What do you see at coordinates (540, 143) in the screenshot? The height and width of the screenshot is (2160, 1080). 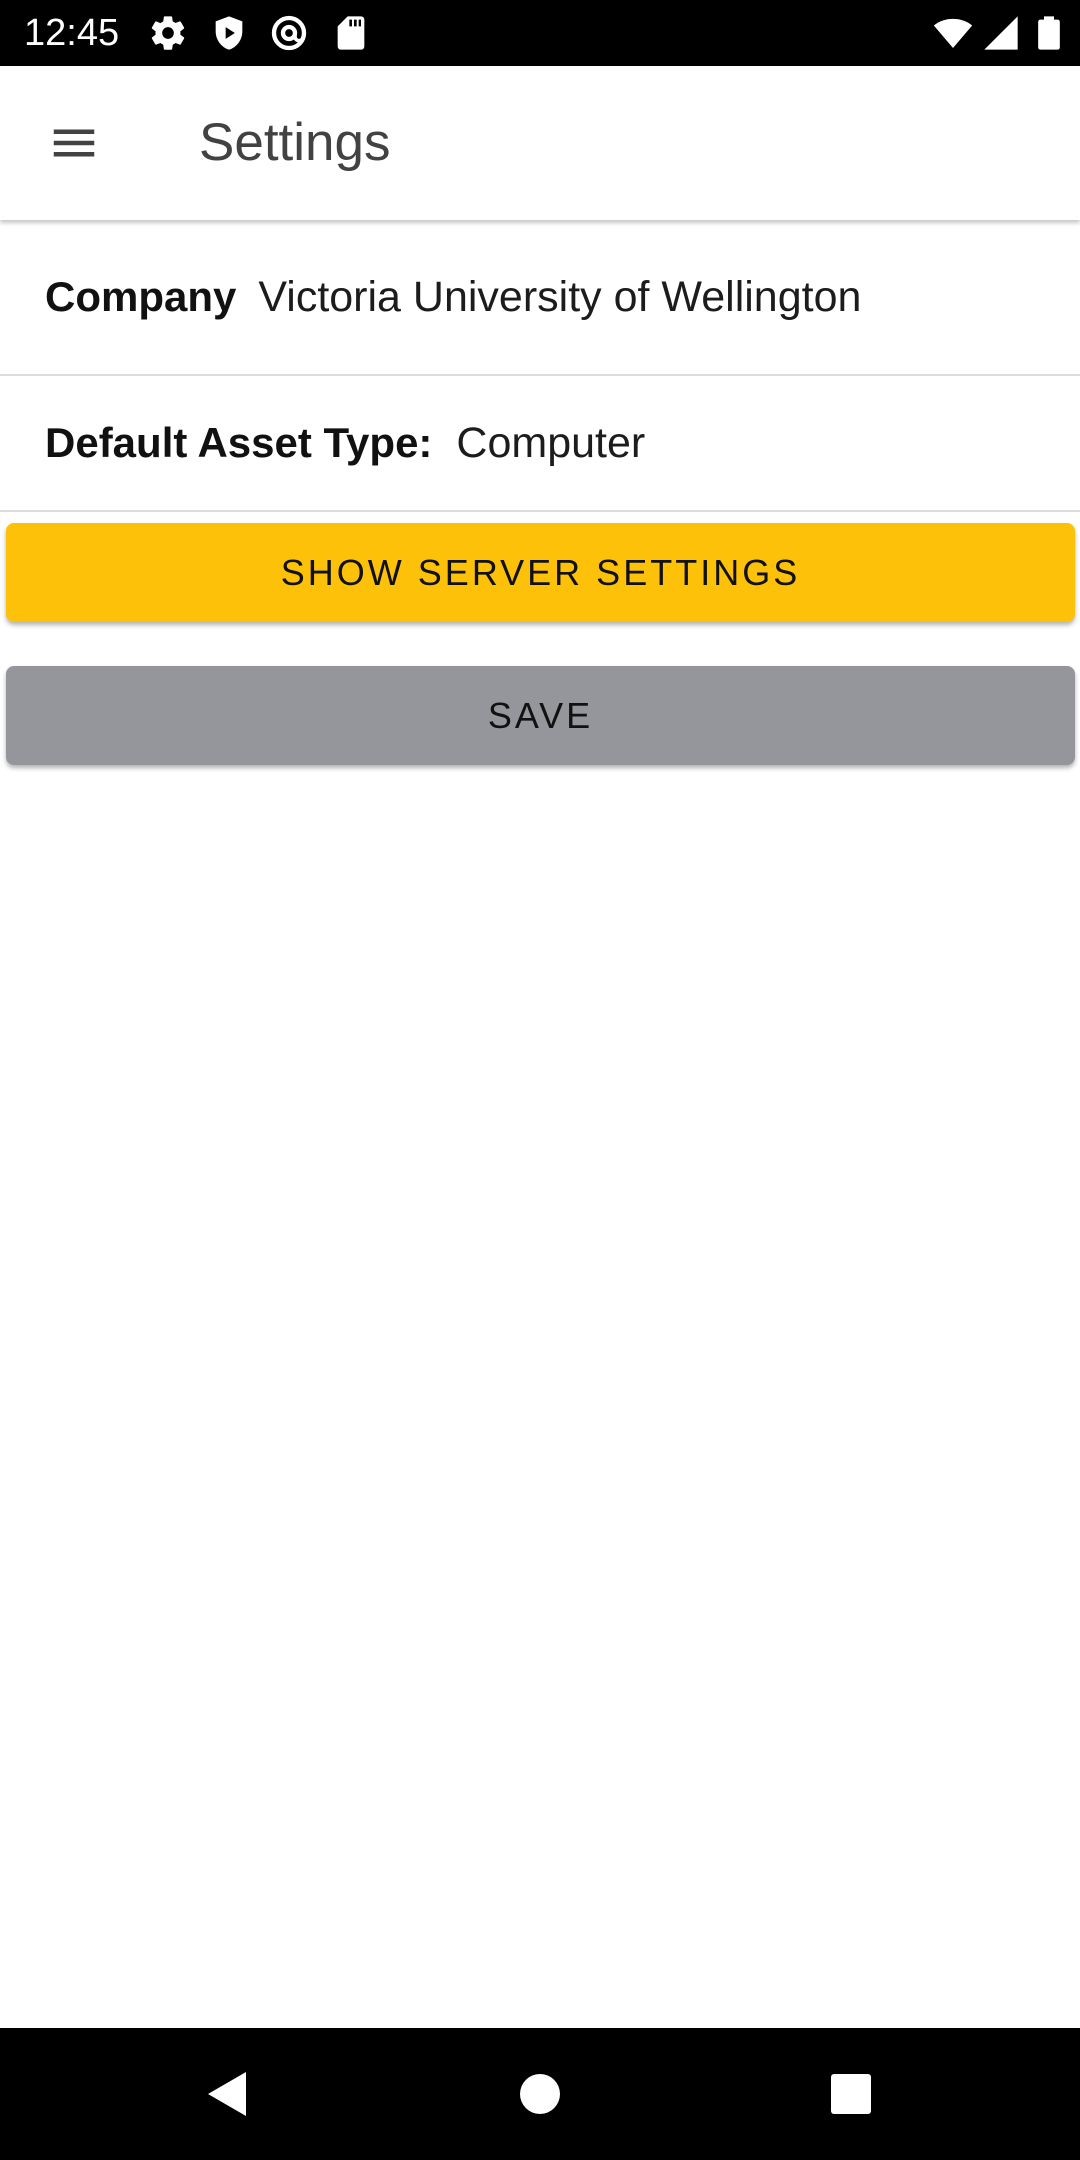 I see `app-bar: Settings` at bounding box center [540, 143].